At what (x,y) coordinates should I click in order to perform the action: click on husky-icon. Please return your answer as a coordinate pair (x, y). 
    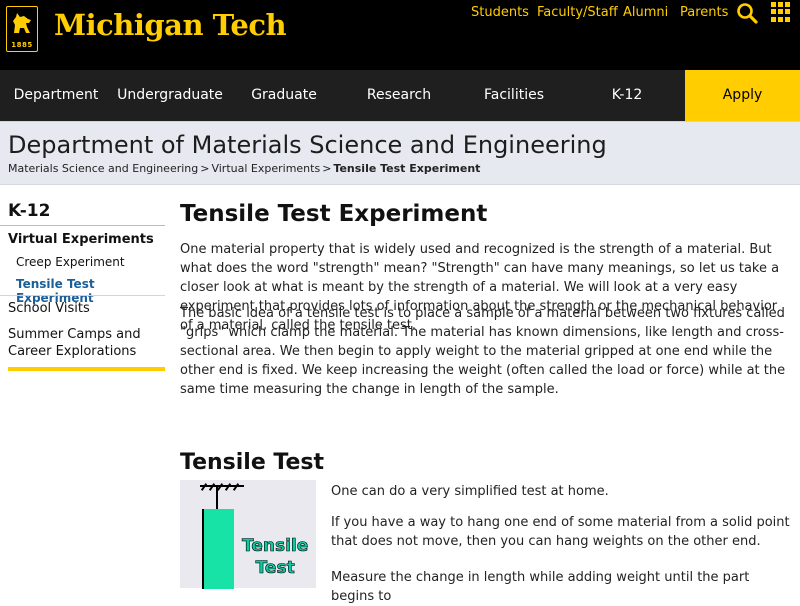
    Looking at the image, I should click on (22, 23).